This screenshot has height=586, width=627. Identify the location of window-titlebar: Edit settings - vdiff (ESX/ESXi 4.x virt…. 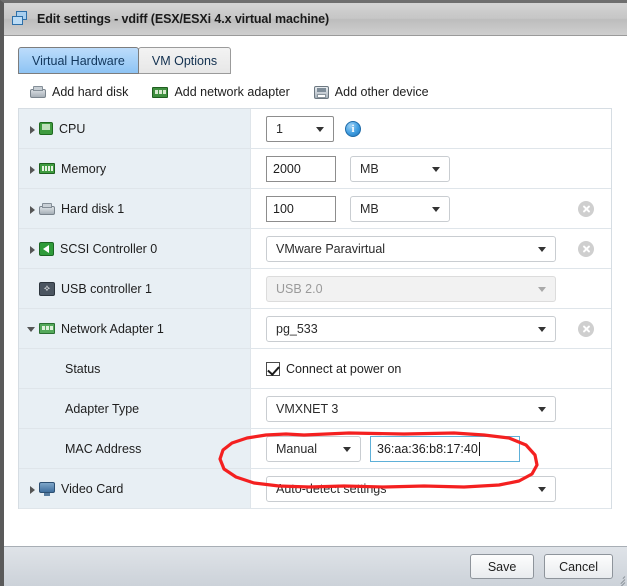
(315, 19).